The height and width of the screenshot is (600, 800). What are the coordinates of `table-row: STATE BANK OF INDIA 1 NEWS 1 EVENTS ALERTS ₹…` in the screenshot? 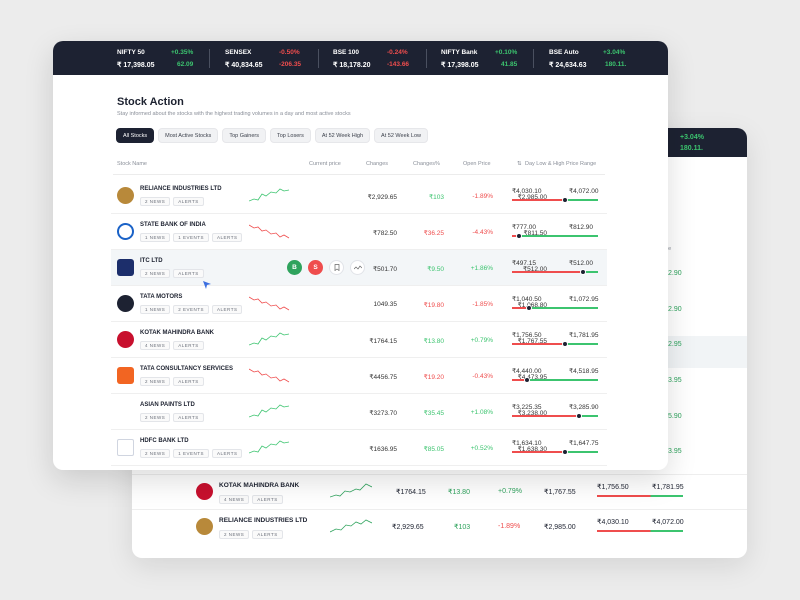 It's located at (359, 232).